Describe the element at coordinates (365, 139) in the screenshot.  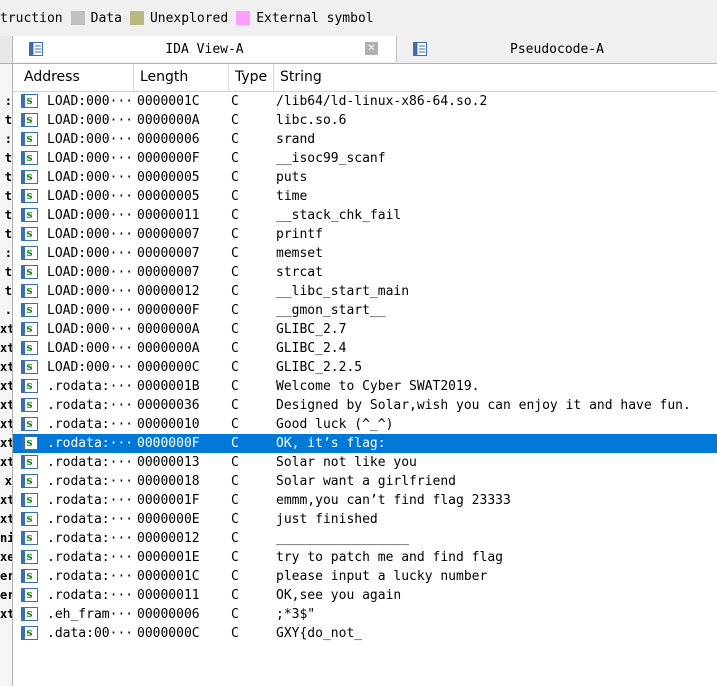
I see `table-row: s LOAD:000··· 00000006 Csrand` at that location.